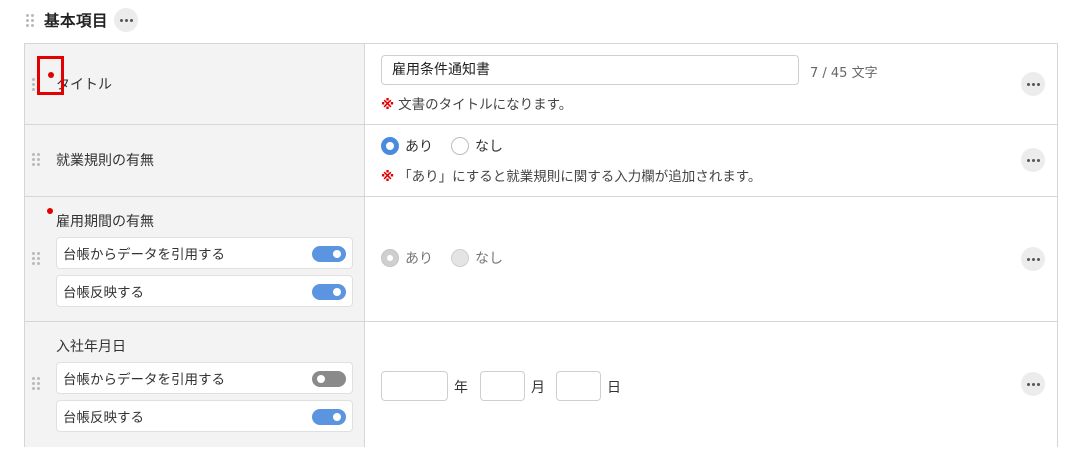 This screenshot has width=1077, height=450. Describe the element at coordinates (126, 20) in the screenshot. I see `section-more-button` at that location.